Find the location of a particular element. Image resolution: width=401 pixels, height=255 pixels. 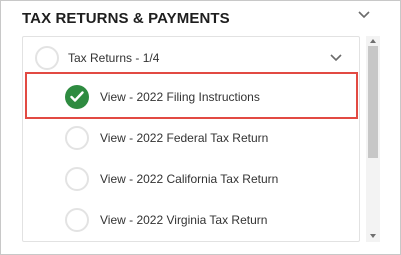

list-item-virginia-return: View - 2022 Virginia Tax Return is located at coordinates (191, 220).